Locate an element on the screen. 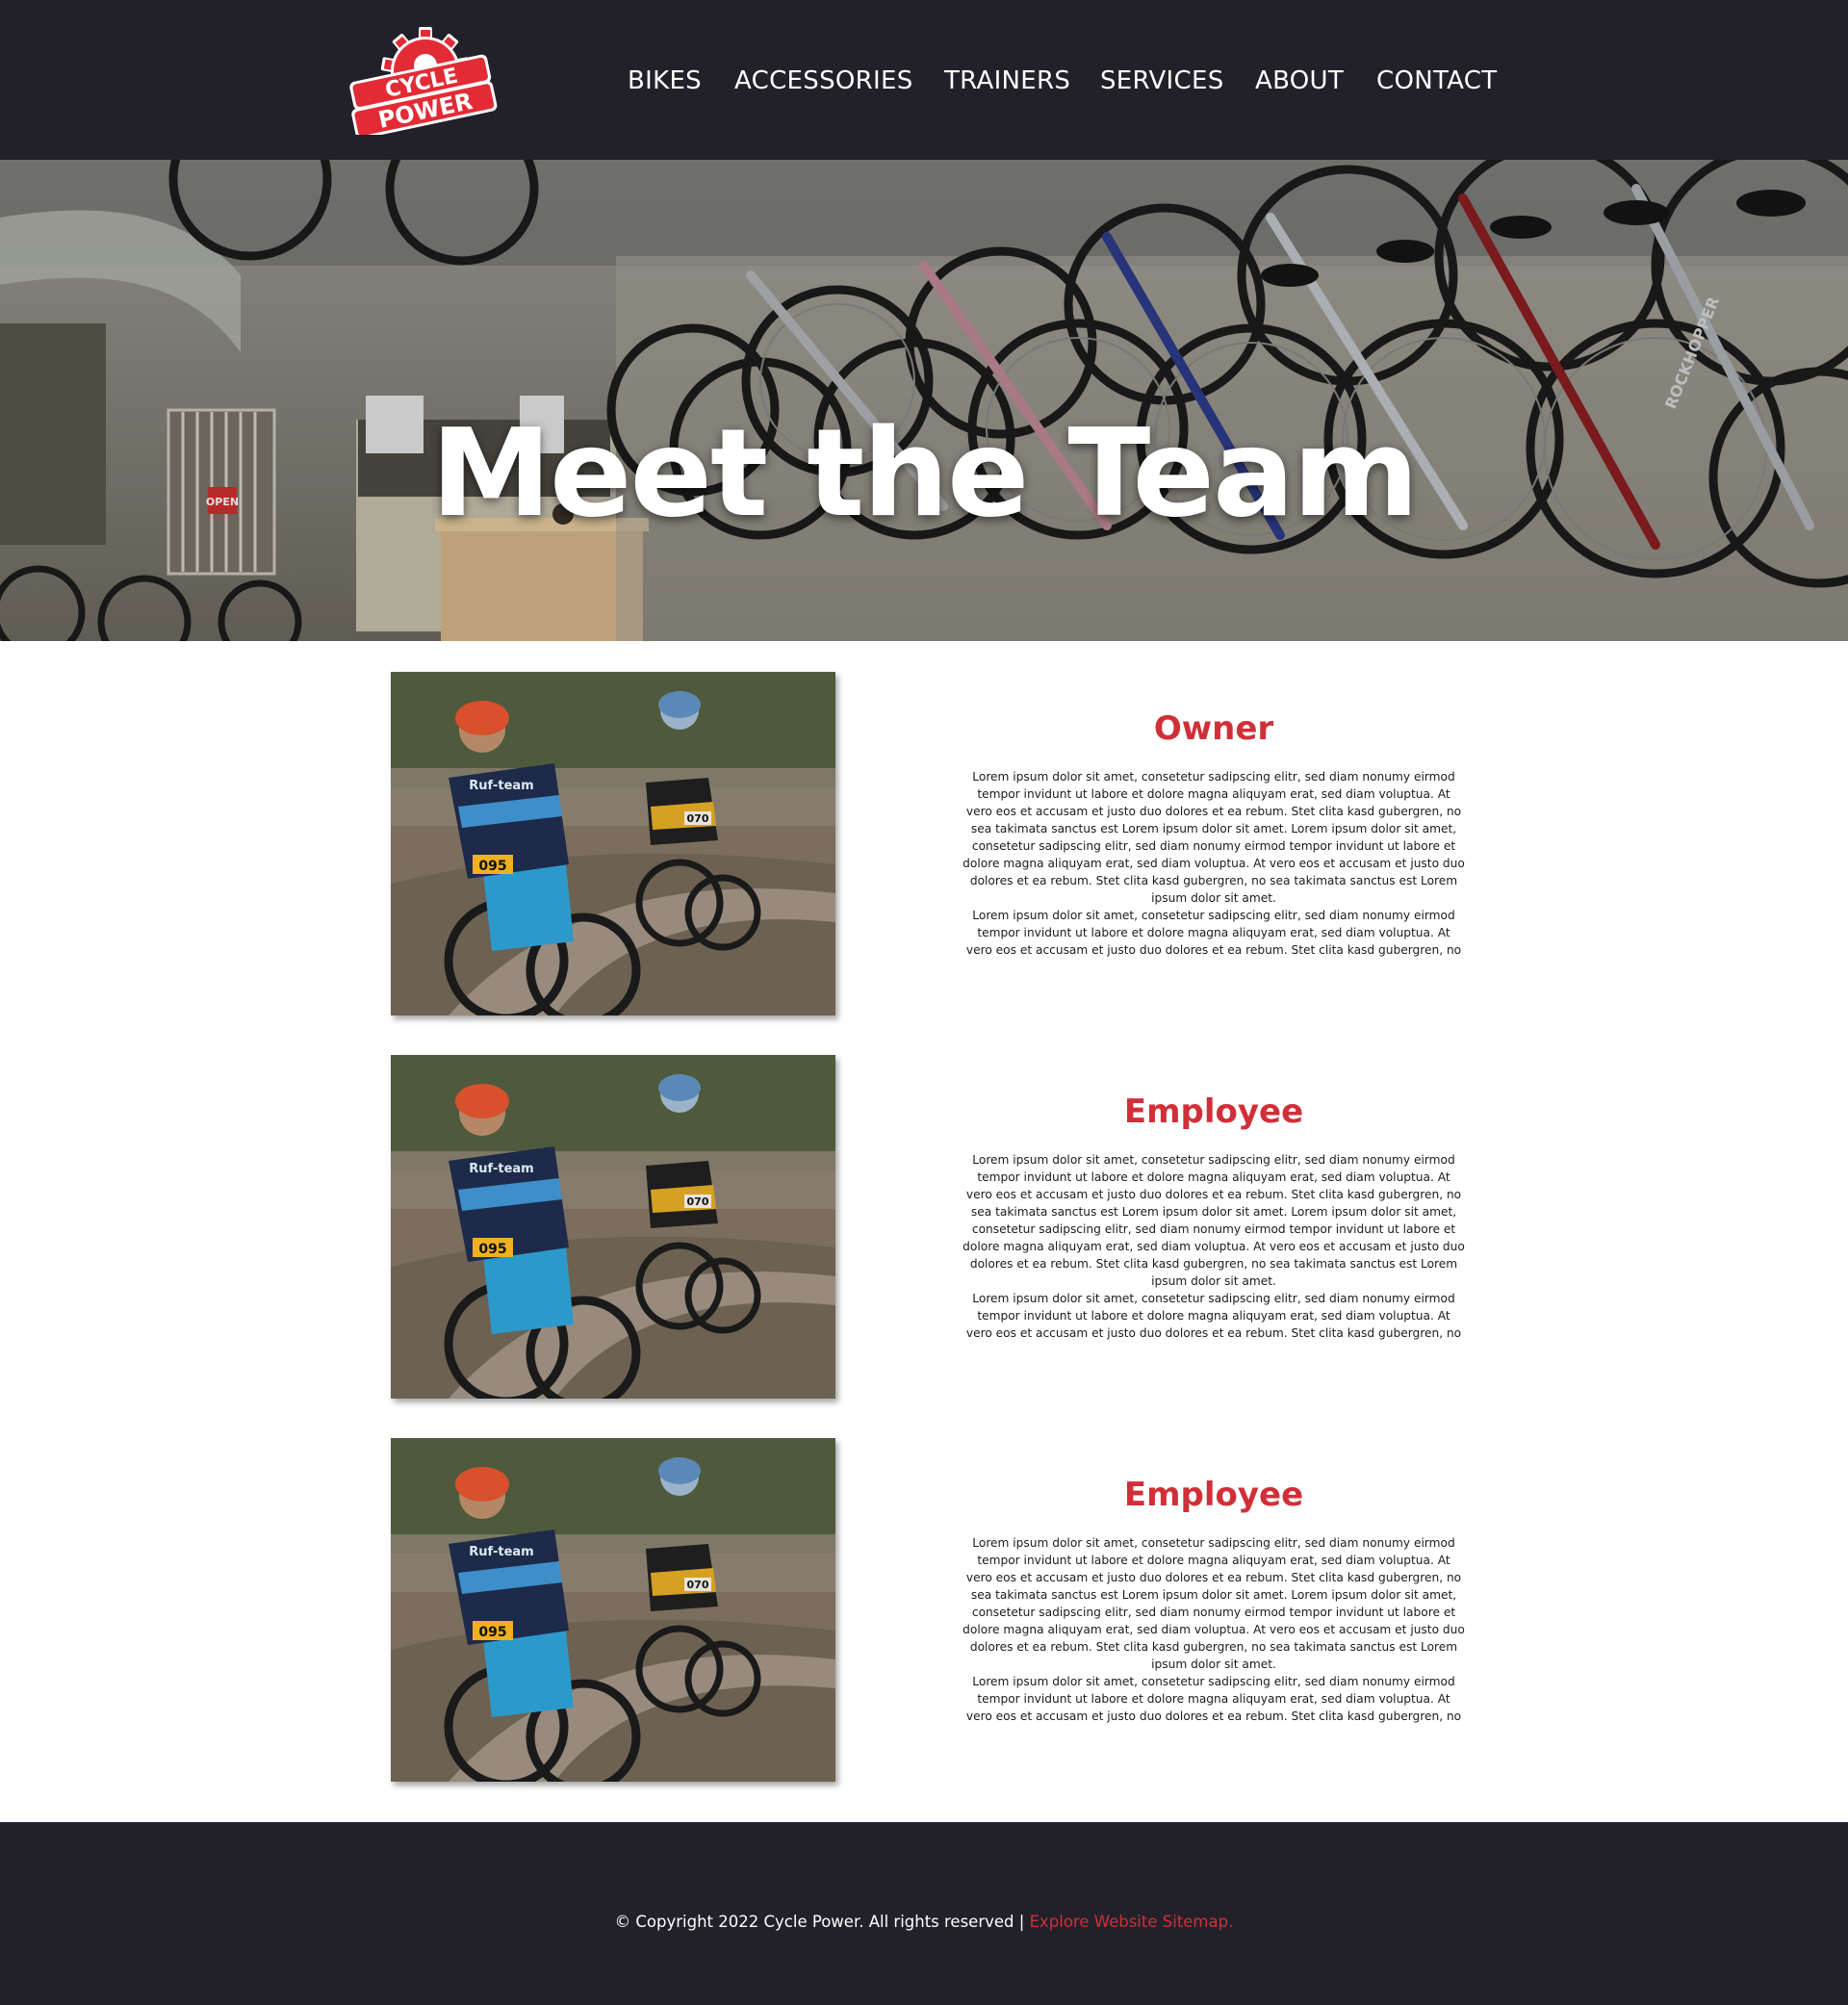 This screenshot has width=1848, height=2005. nav-item-services: SERVICES is located at coordinates (1162, 81).